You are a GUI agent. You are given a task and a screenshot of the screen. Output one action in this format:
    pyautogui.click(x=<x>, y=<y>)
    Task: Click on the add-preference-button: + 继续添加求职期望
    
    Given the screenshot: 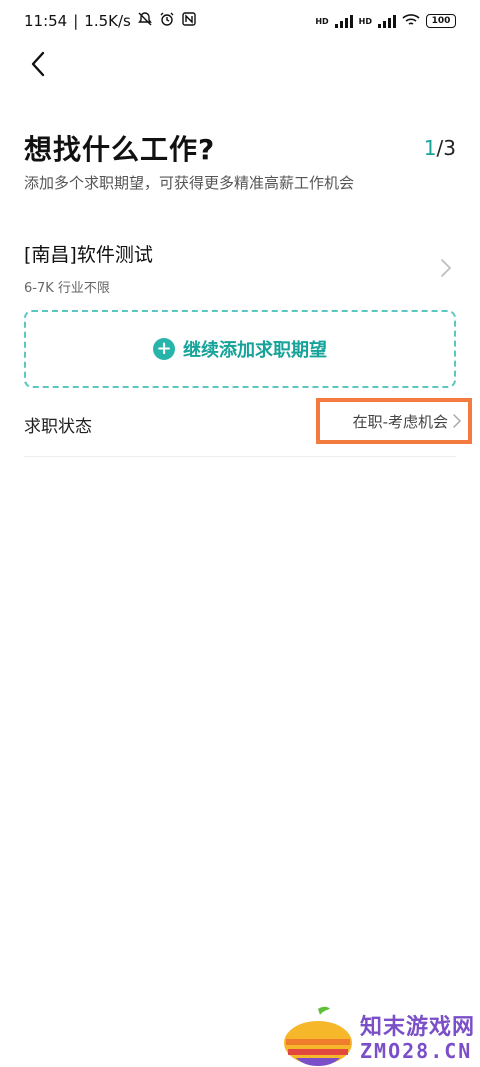 What is the action you would take?
    pyautogui.click(x=240, y=349)
    